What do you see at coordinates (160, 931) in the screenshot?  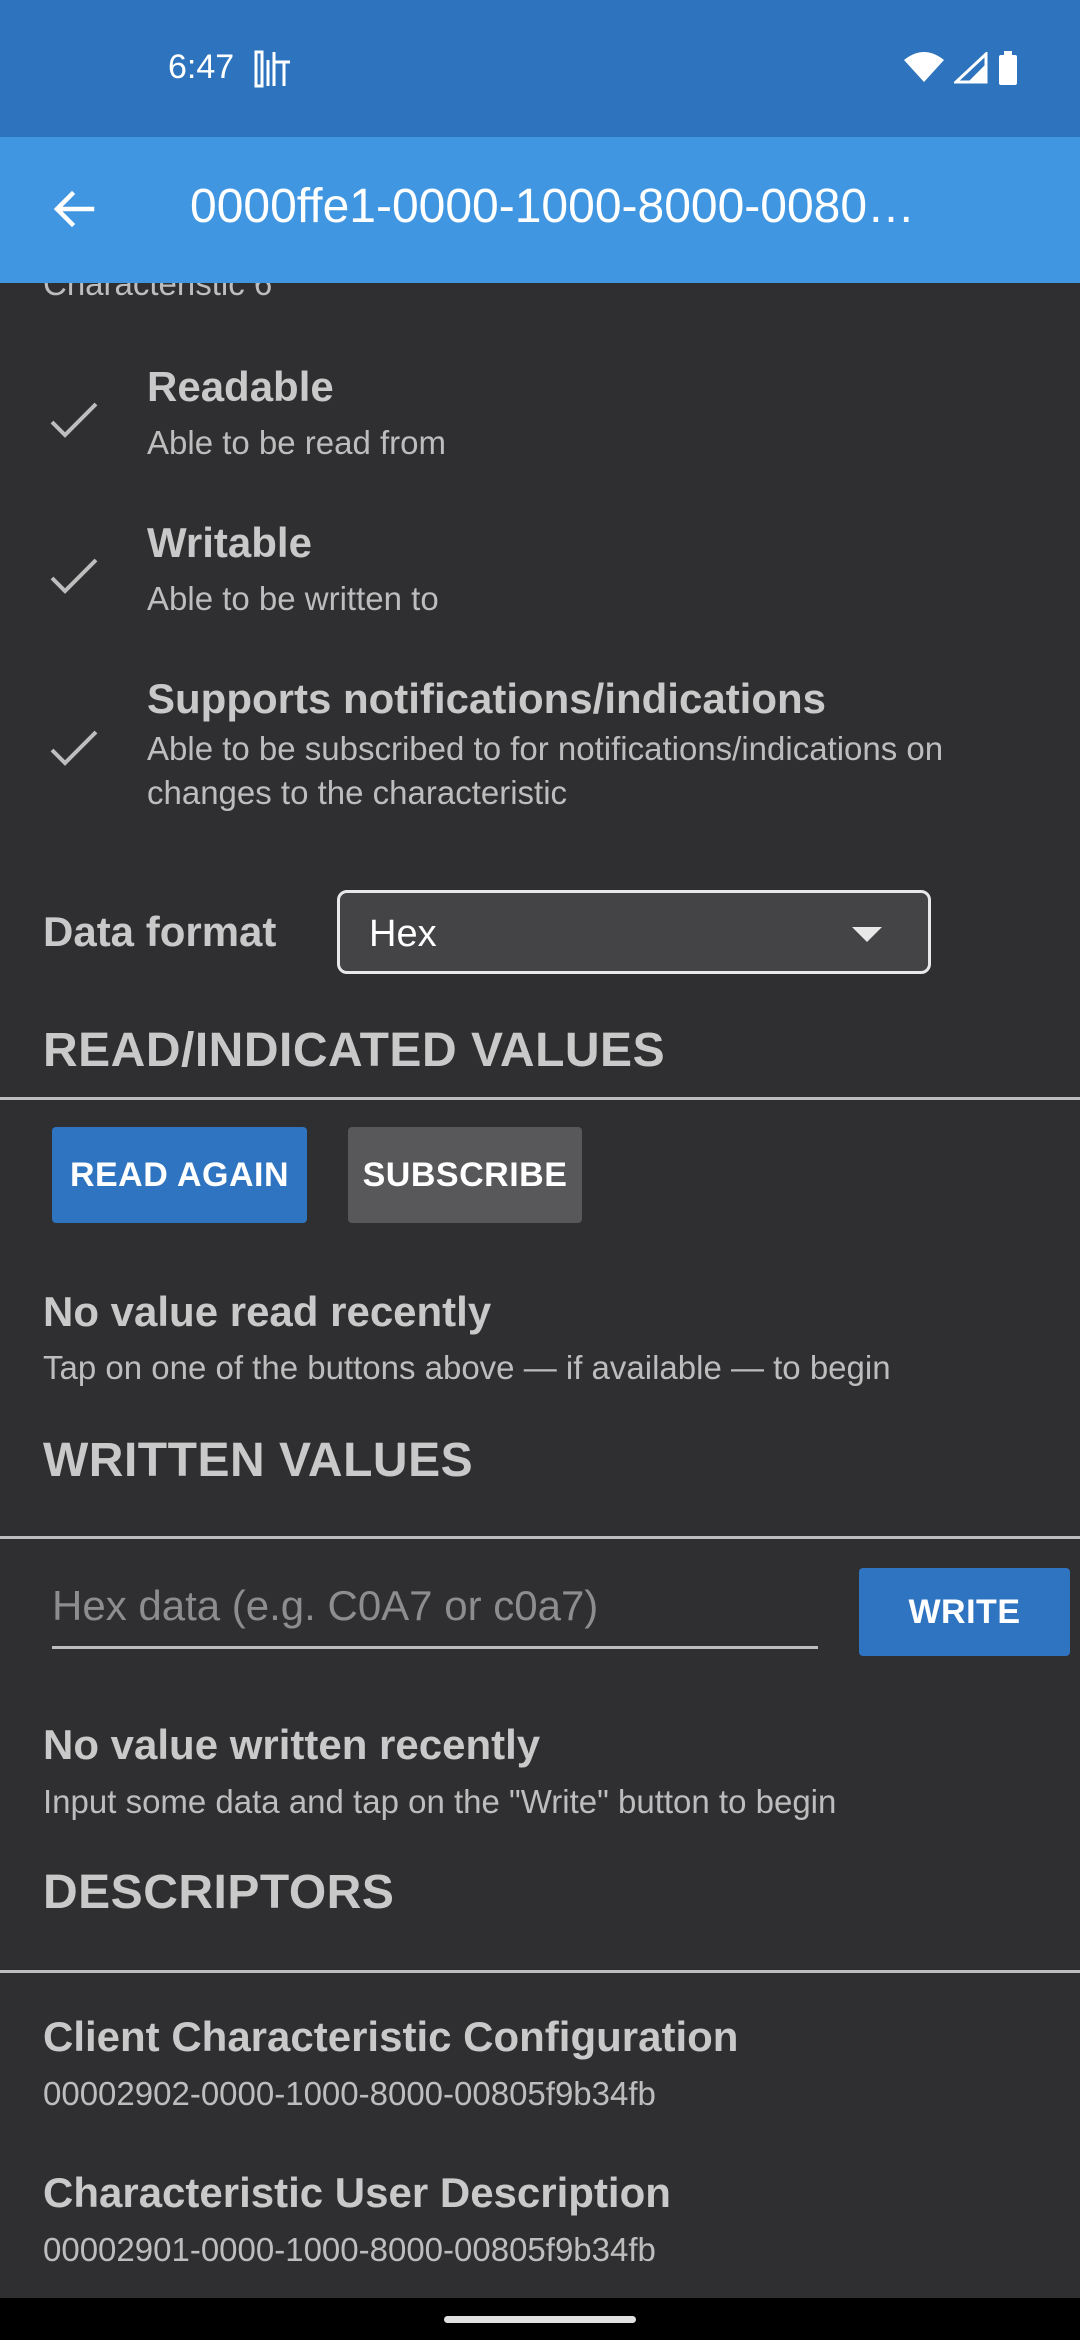 I see `data-format-label: Data format` at bounding box center [160, 931].